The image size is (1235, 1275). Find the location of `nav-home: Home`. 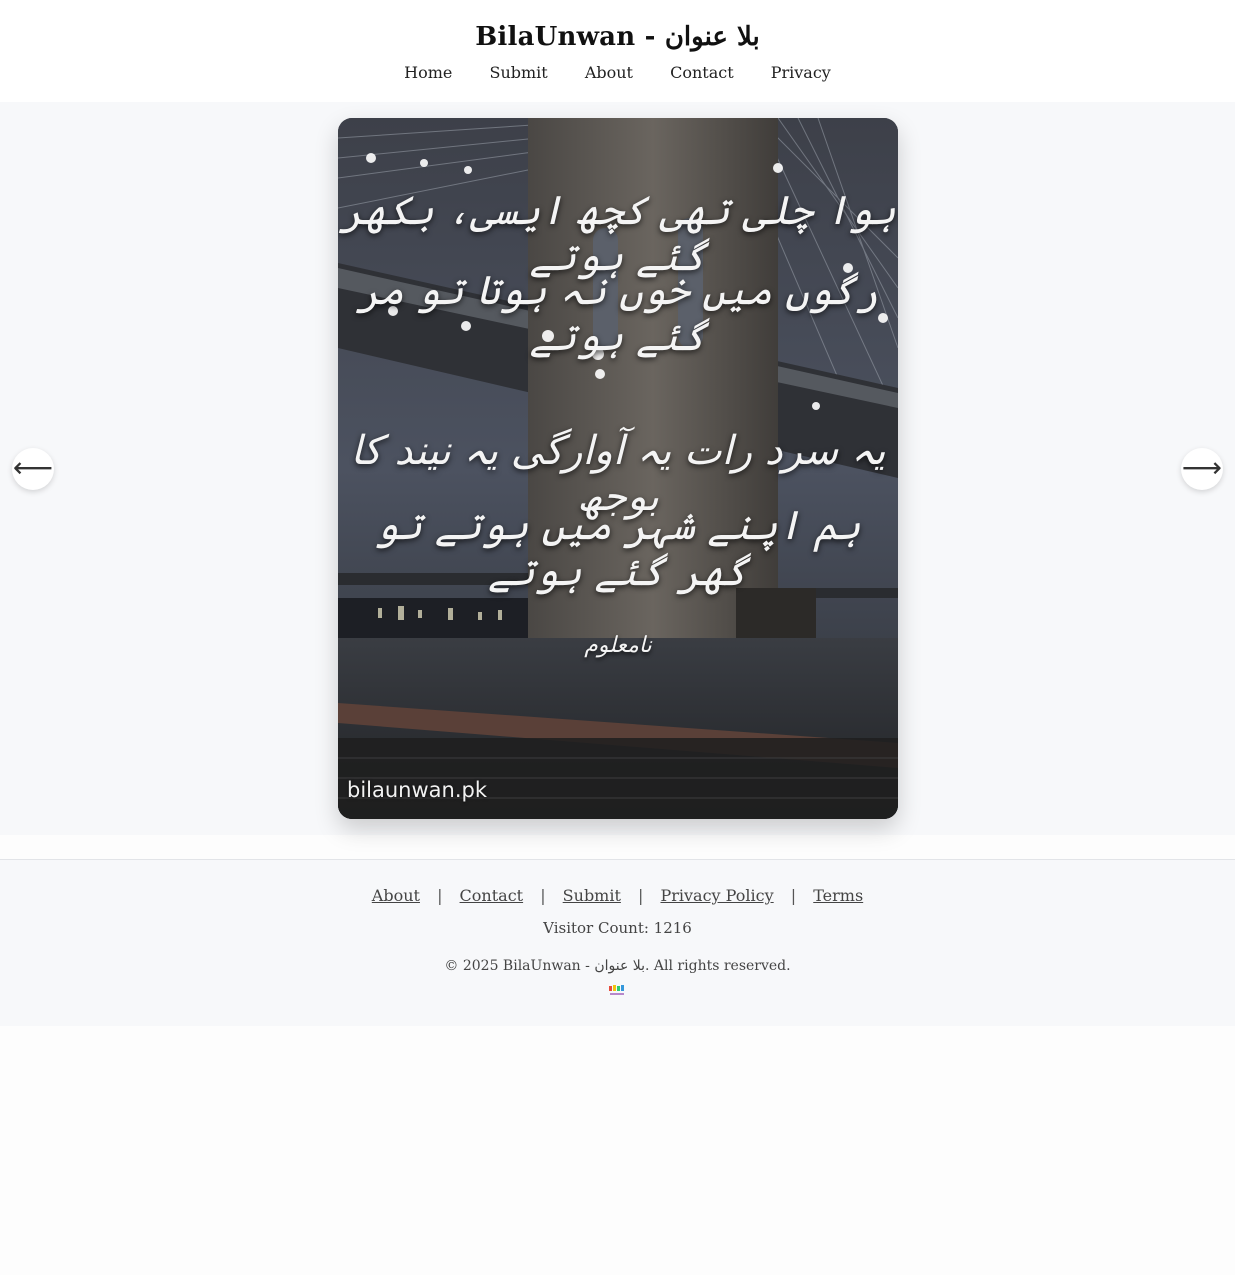

nav-home: Home is located at coordinates (428, 72).